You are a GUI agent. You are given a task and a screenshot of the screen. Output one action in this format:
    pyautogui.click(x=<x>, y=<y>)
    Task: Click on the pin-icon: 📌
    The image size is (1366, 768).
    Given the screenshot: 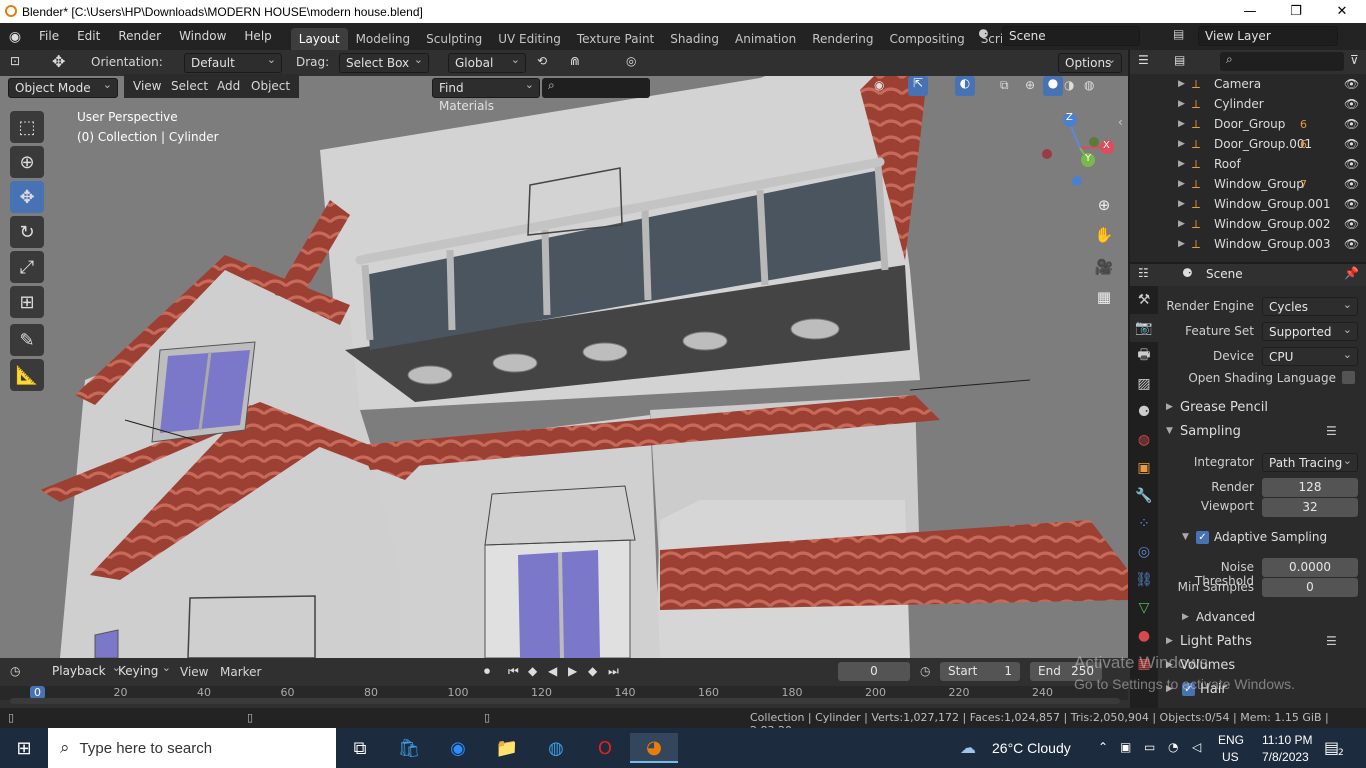 What is the action you would take?
    pyautogui.click(x=1351, y=273)
    